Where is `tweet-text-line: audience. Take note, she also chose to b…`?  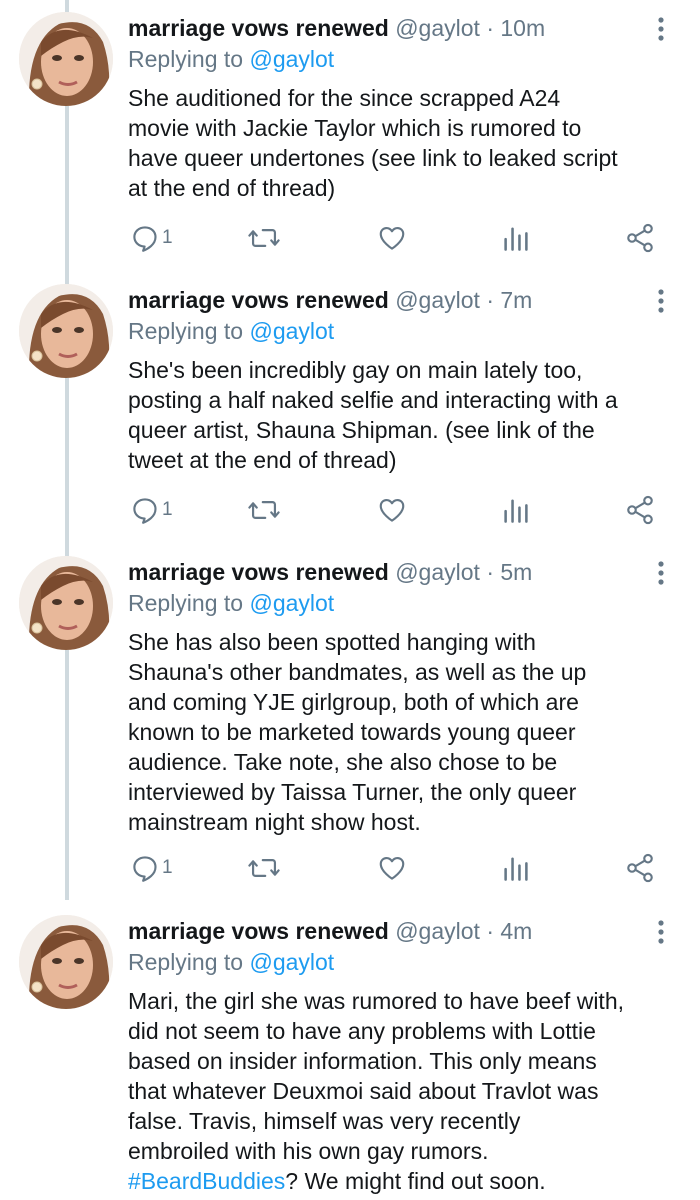 tweet-text-line: audience. Take note, she also chose to b… is located at coordinates (343, 762).